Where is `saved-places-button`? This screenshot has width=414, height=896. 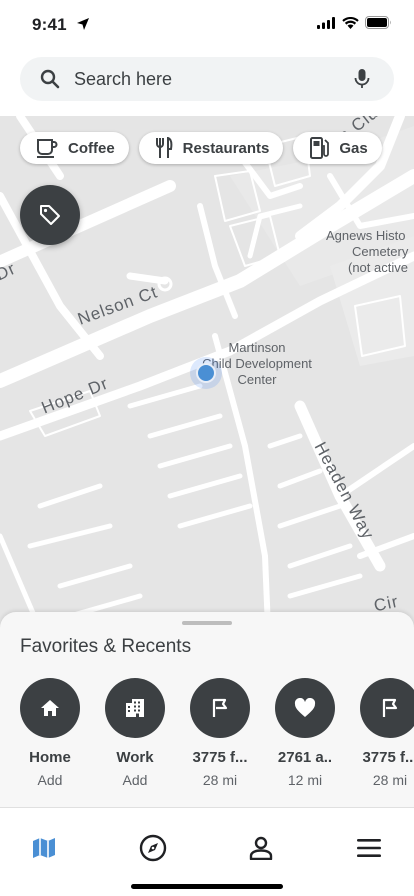
saved-places-button is located at coordinates (50, 215).